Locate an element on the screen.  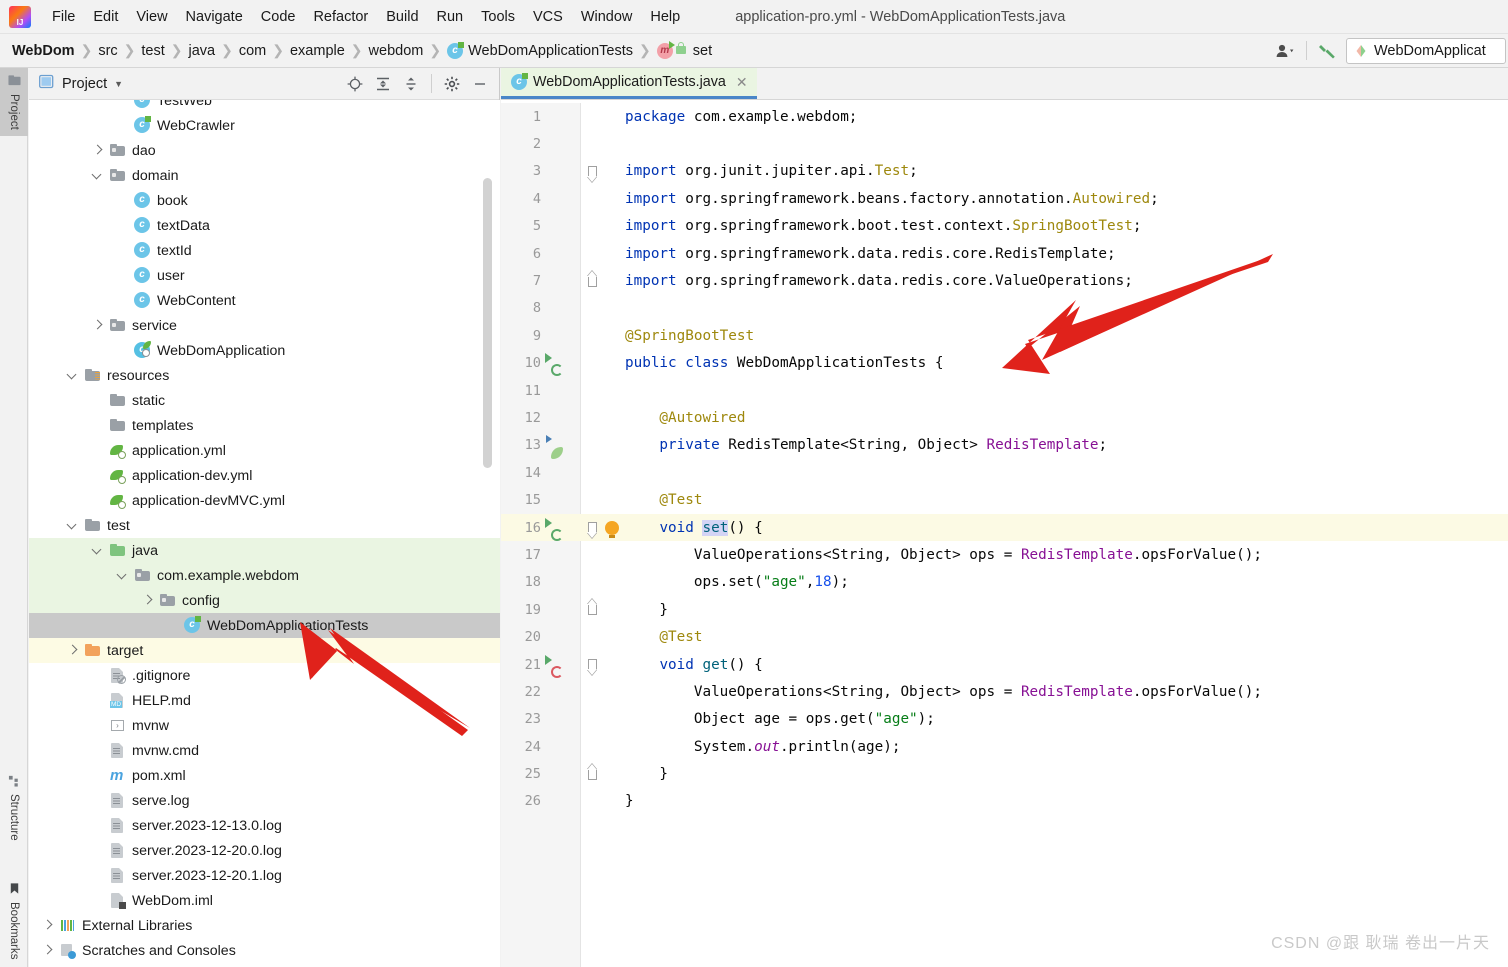
tree-item-server-2023-12-13-0-log: server.2023-12-13.0.log is located at coordinates (264, 825).